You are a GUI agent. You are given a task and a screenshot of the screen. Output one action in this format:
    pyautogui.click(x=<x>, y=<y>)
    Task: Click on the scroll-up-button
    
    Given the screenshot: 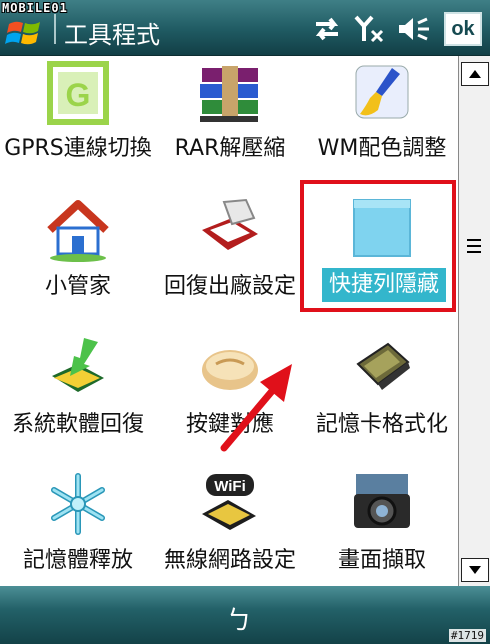 What is the action you would take?
    pyautogui.click(x=475, y=74)
    